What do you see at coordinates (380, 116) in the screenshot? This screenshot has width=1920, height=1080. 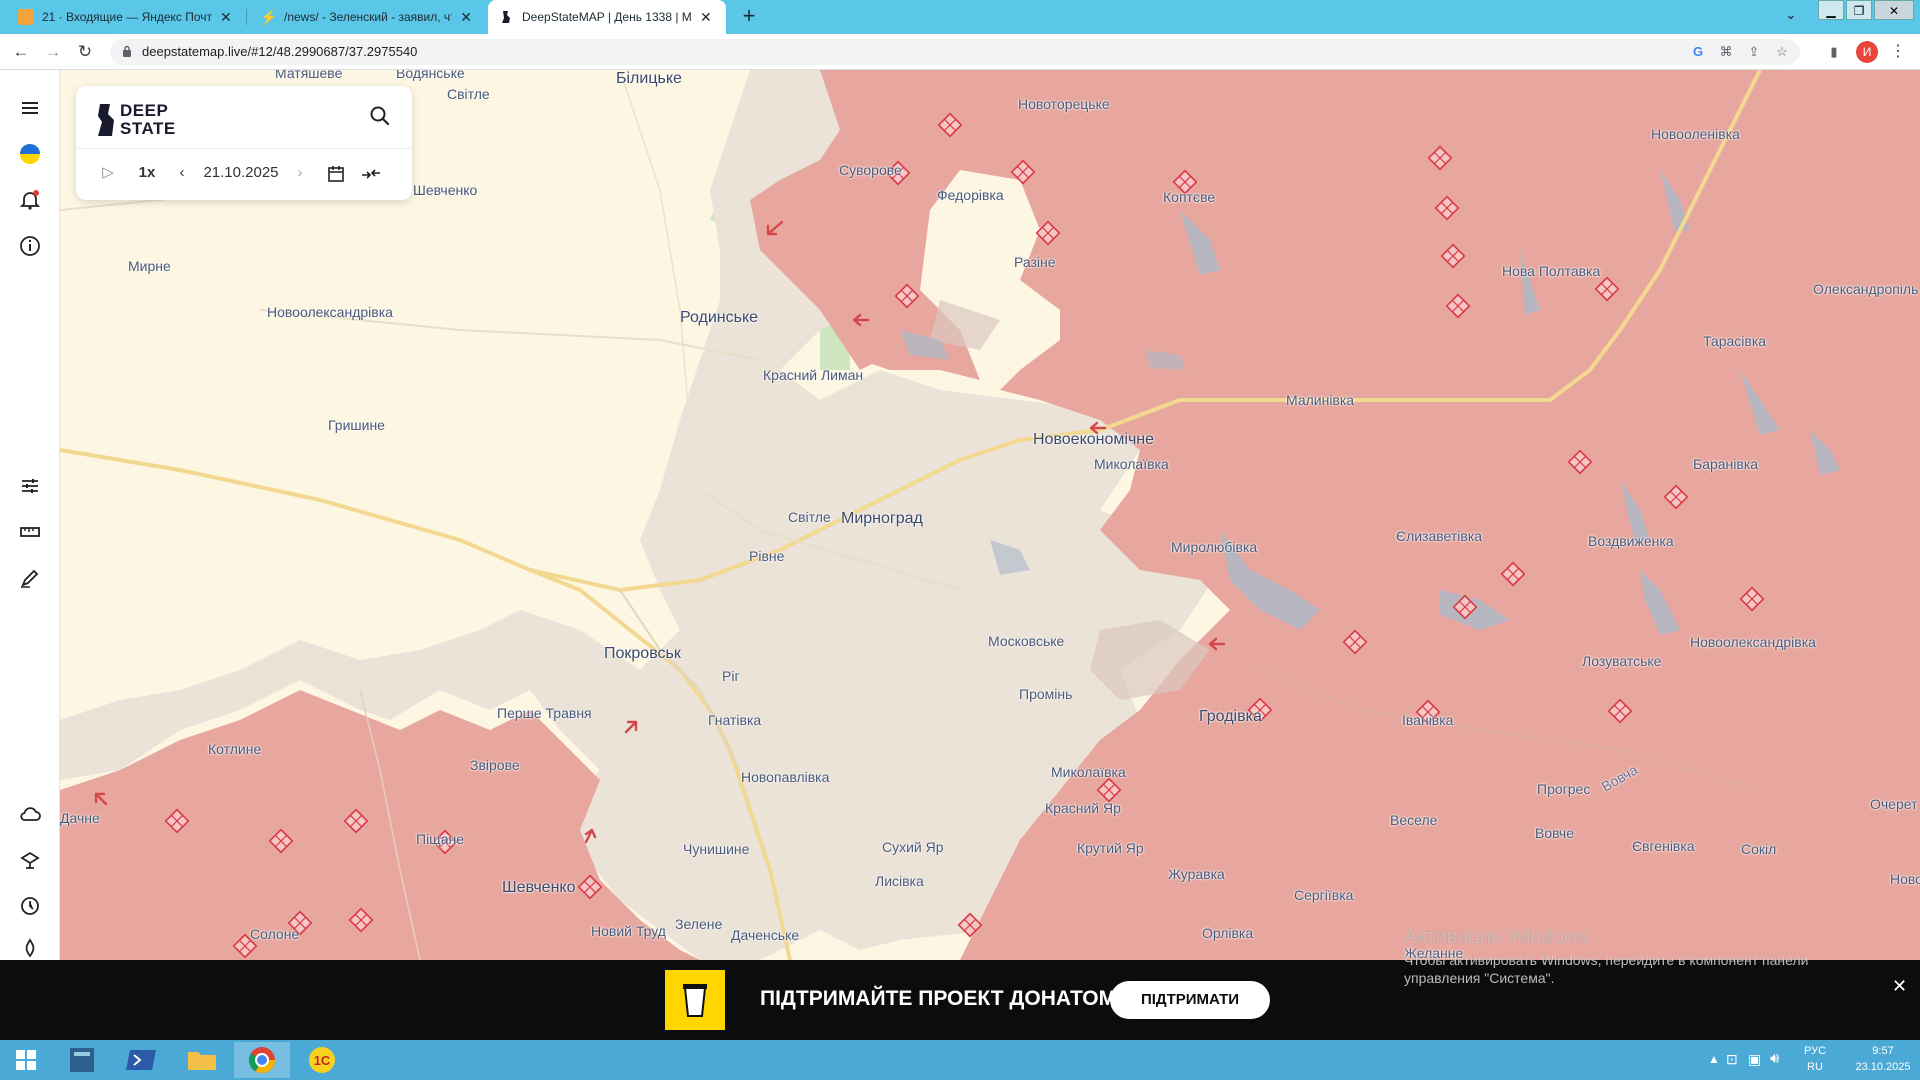 I see `search-icon` at bounding box center [380, 116].